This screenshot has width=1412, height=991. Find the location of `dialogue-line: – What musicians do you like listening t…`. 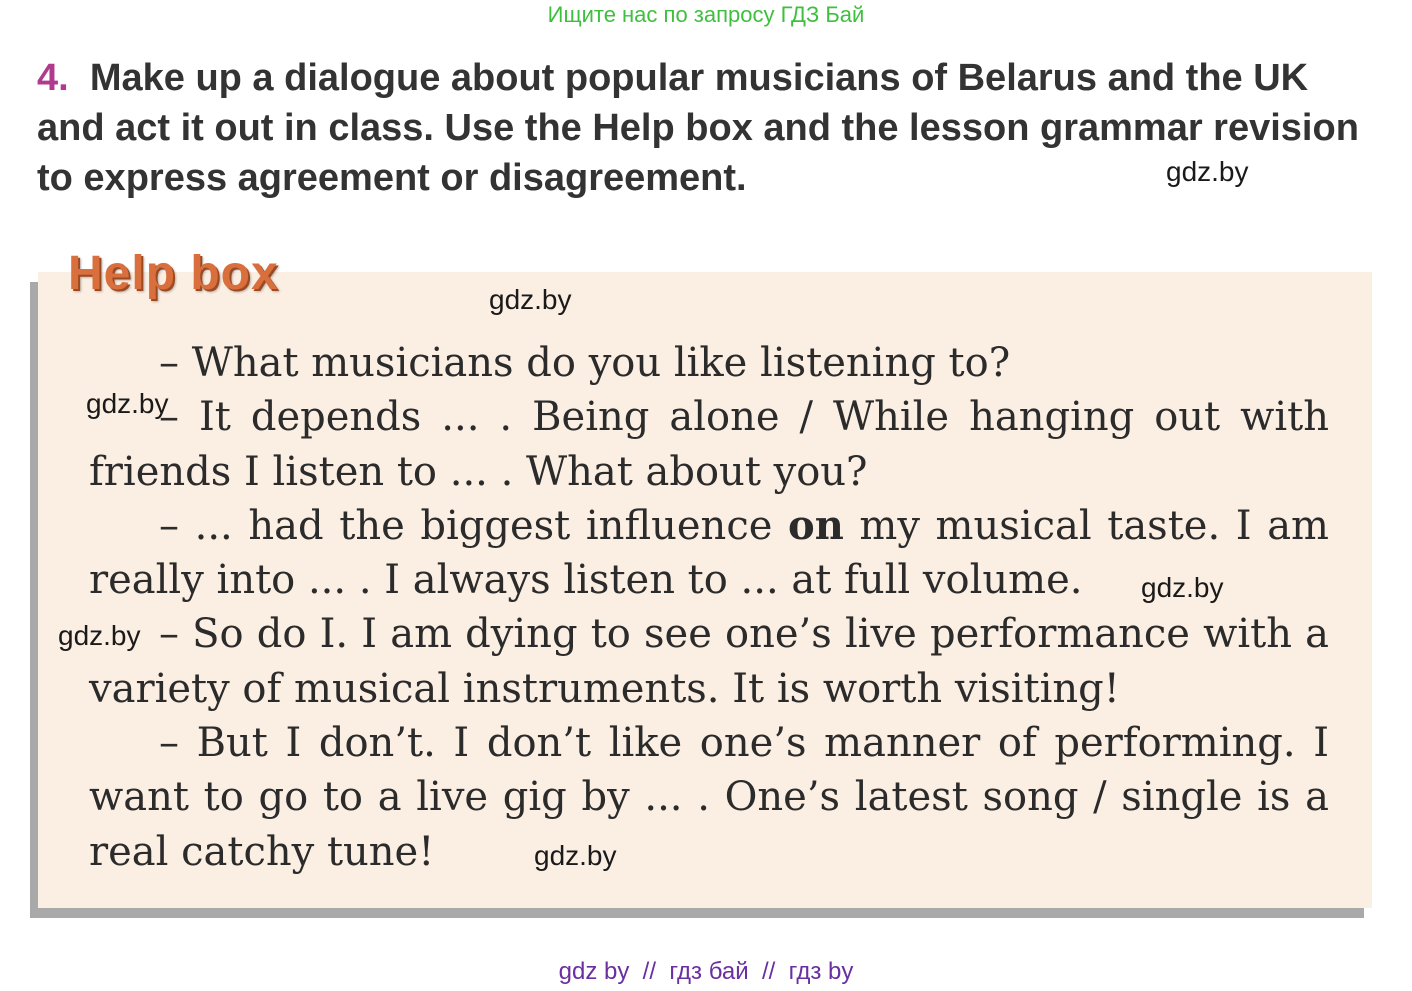

dialogue-line: – What musicians do you like listening t… is located at coordinates (585, 363).